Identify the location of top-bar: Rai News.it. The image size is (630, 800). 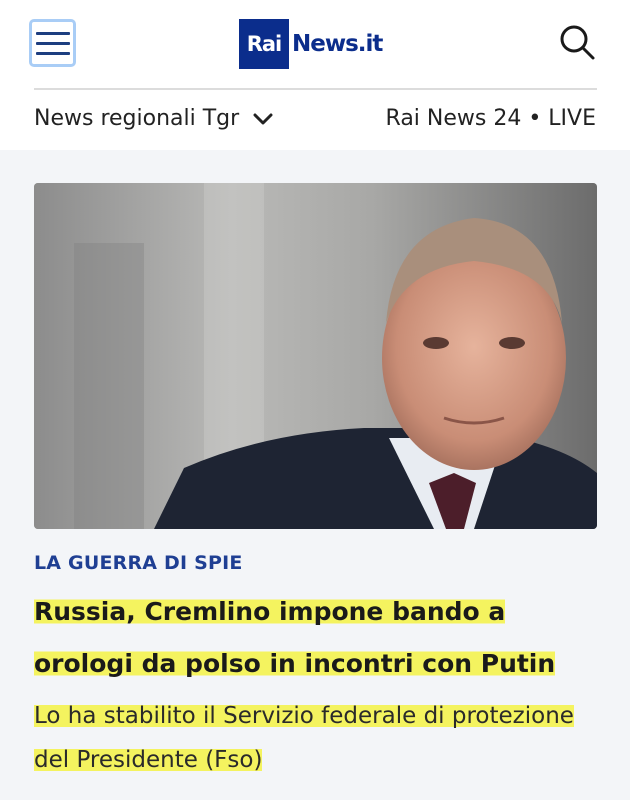
(315, 44).